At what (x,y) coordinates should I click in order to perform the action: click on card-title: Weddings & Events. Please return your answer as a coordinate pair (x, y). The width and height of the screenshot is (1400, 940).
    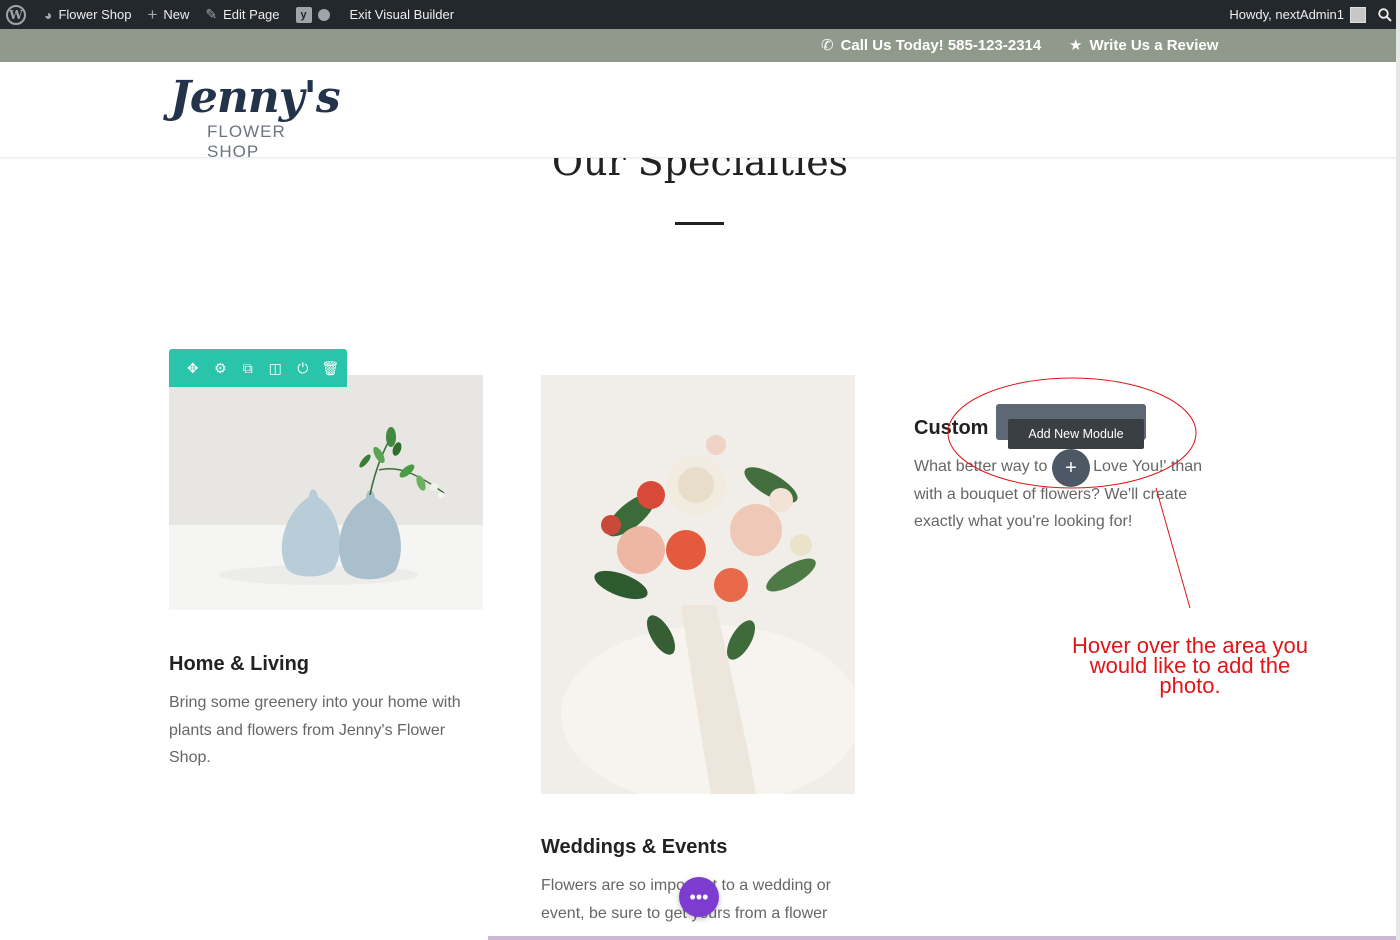
    Looking at the image, I should click on (634, 847).